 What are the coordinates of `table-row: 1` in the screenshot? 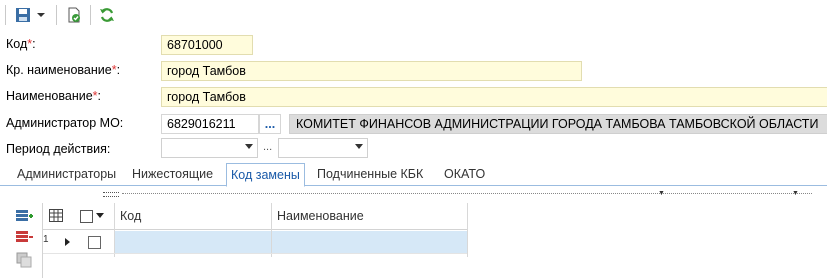 It's located at (255, 242).